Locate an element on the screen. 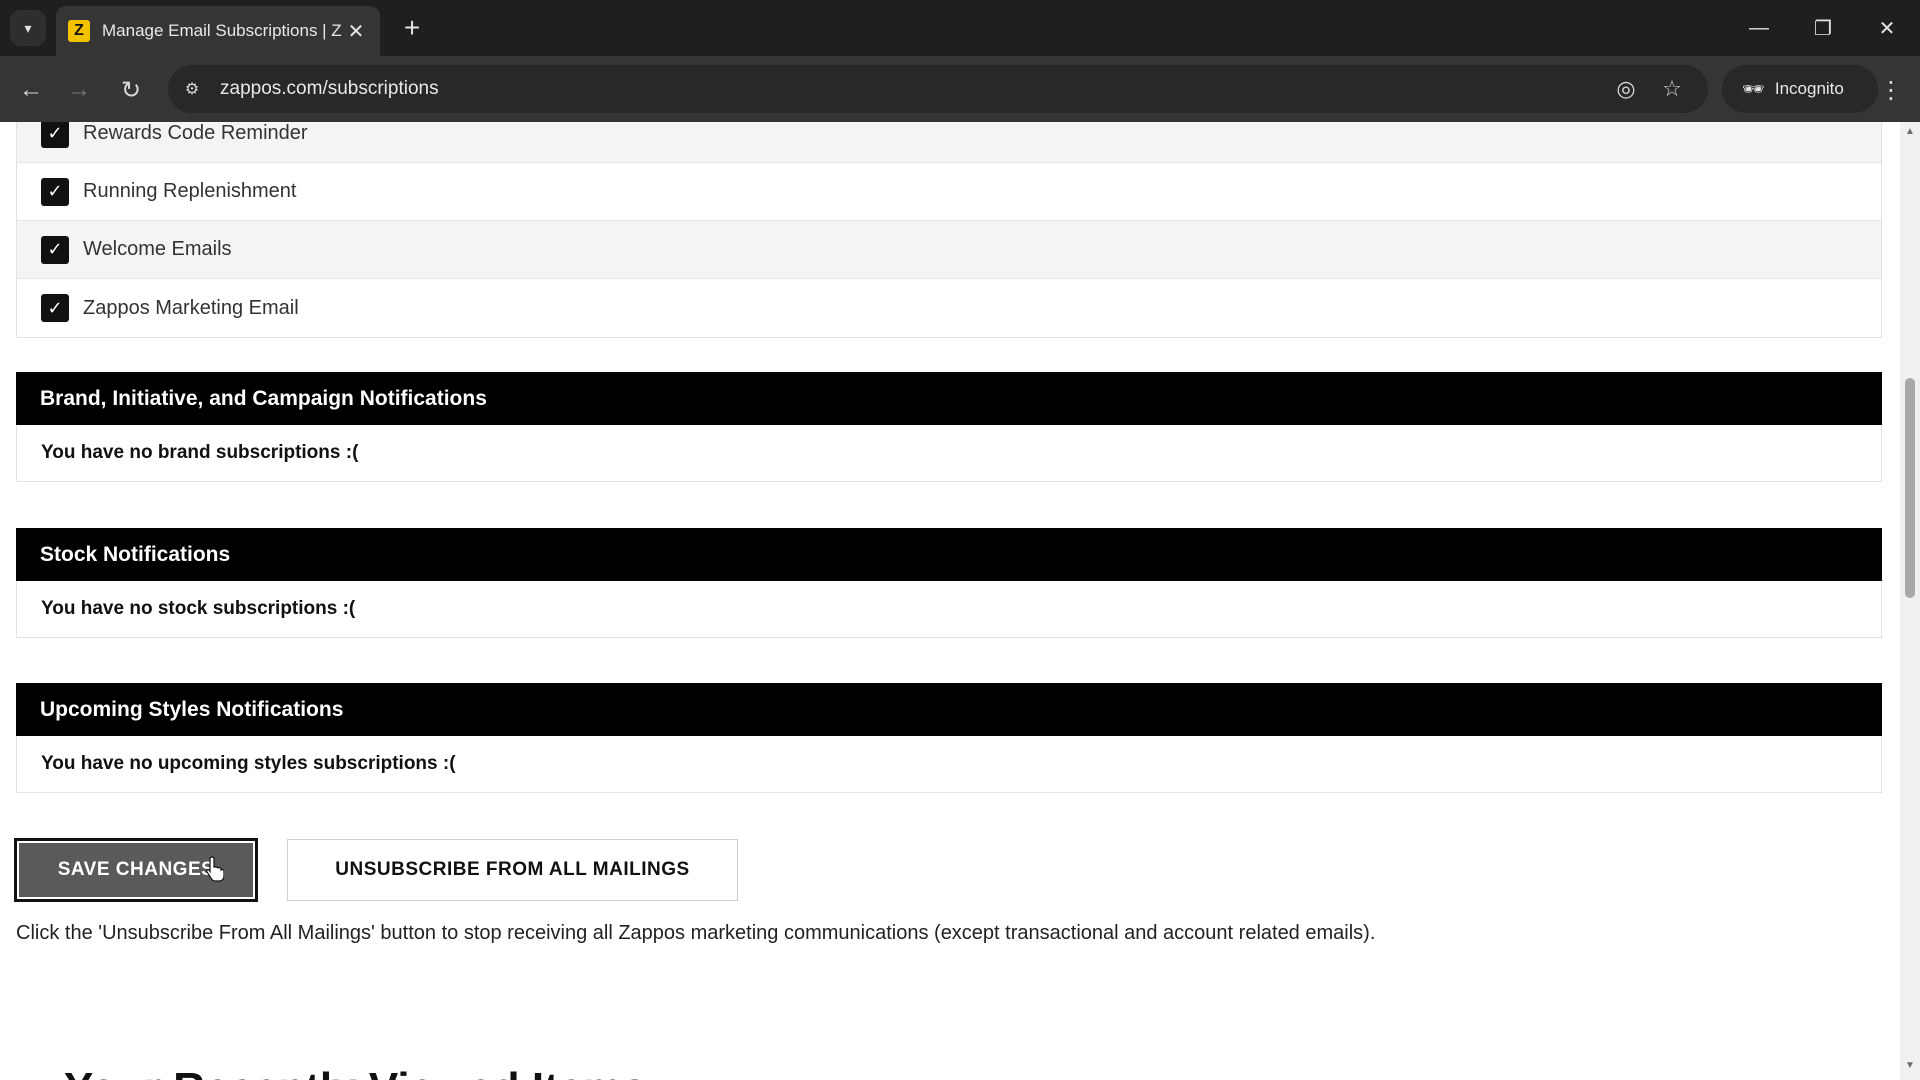 The image size is (1920, 1080). reload-button: ↻ is located at coordinates (131, 90).